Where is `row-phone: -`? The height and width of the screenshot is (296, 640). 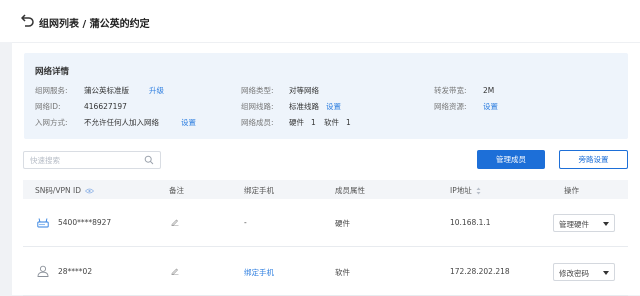
row-phone: - is located at coordinates (245, 222).